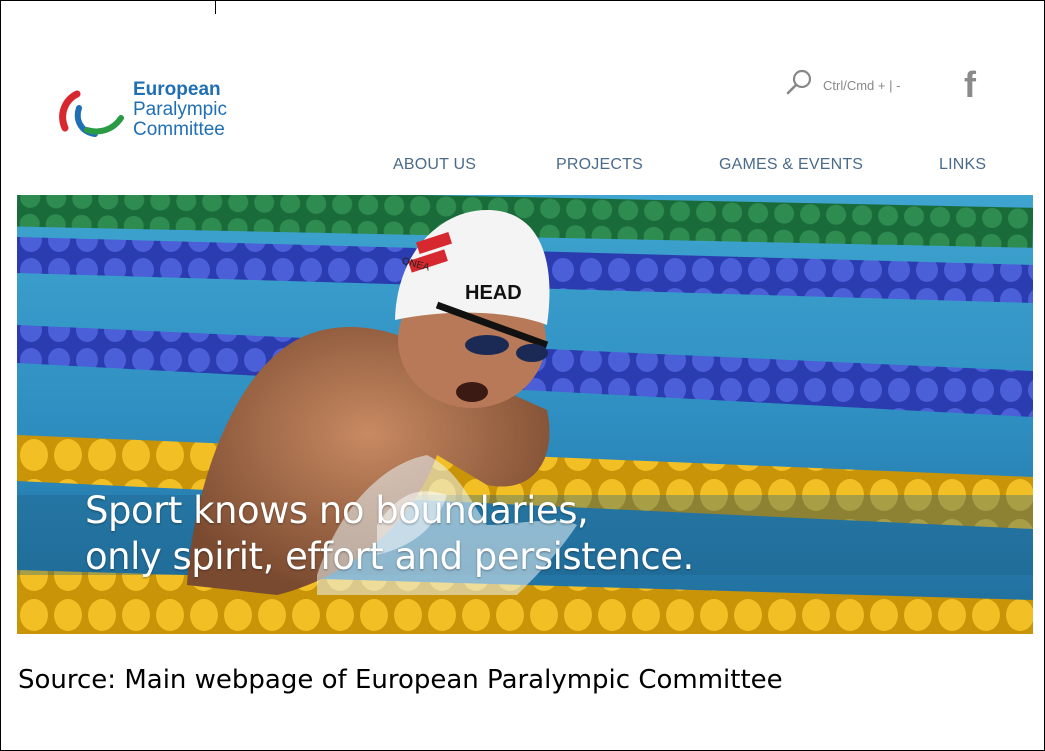  Describe the element at coordinates (389, 556) in the screenshot. I see `hero-caption-line-2: only spirit, effort and persistence.` at that location.